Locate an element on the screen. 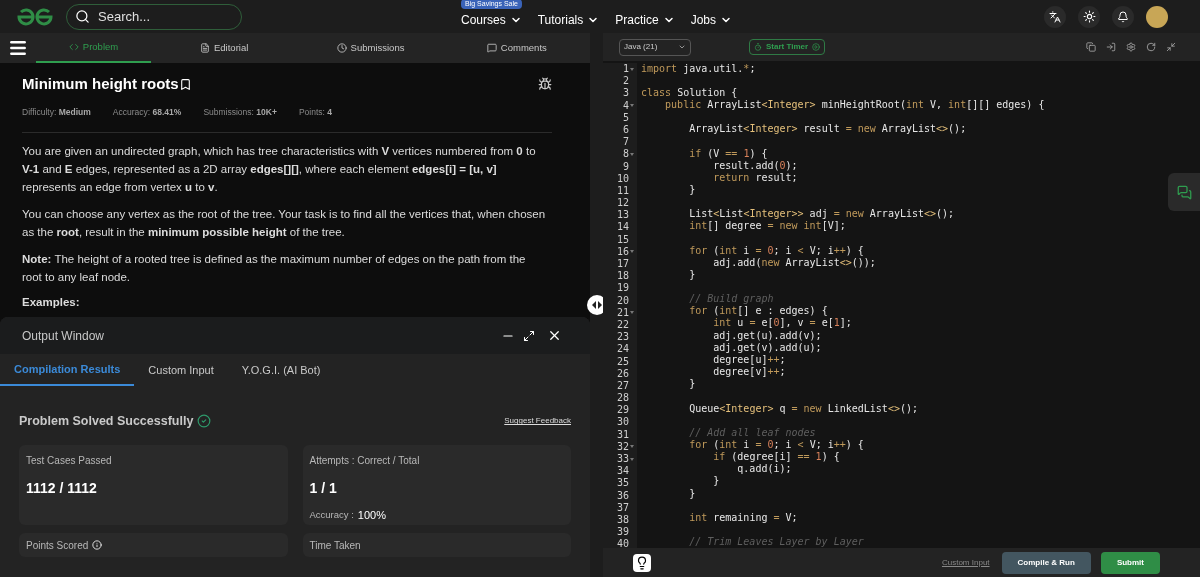  line-number: 2 is located at coordinates (625, 81).